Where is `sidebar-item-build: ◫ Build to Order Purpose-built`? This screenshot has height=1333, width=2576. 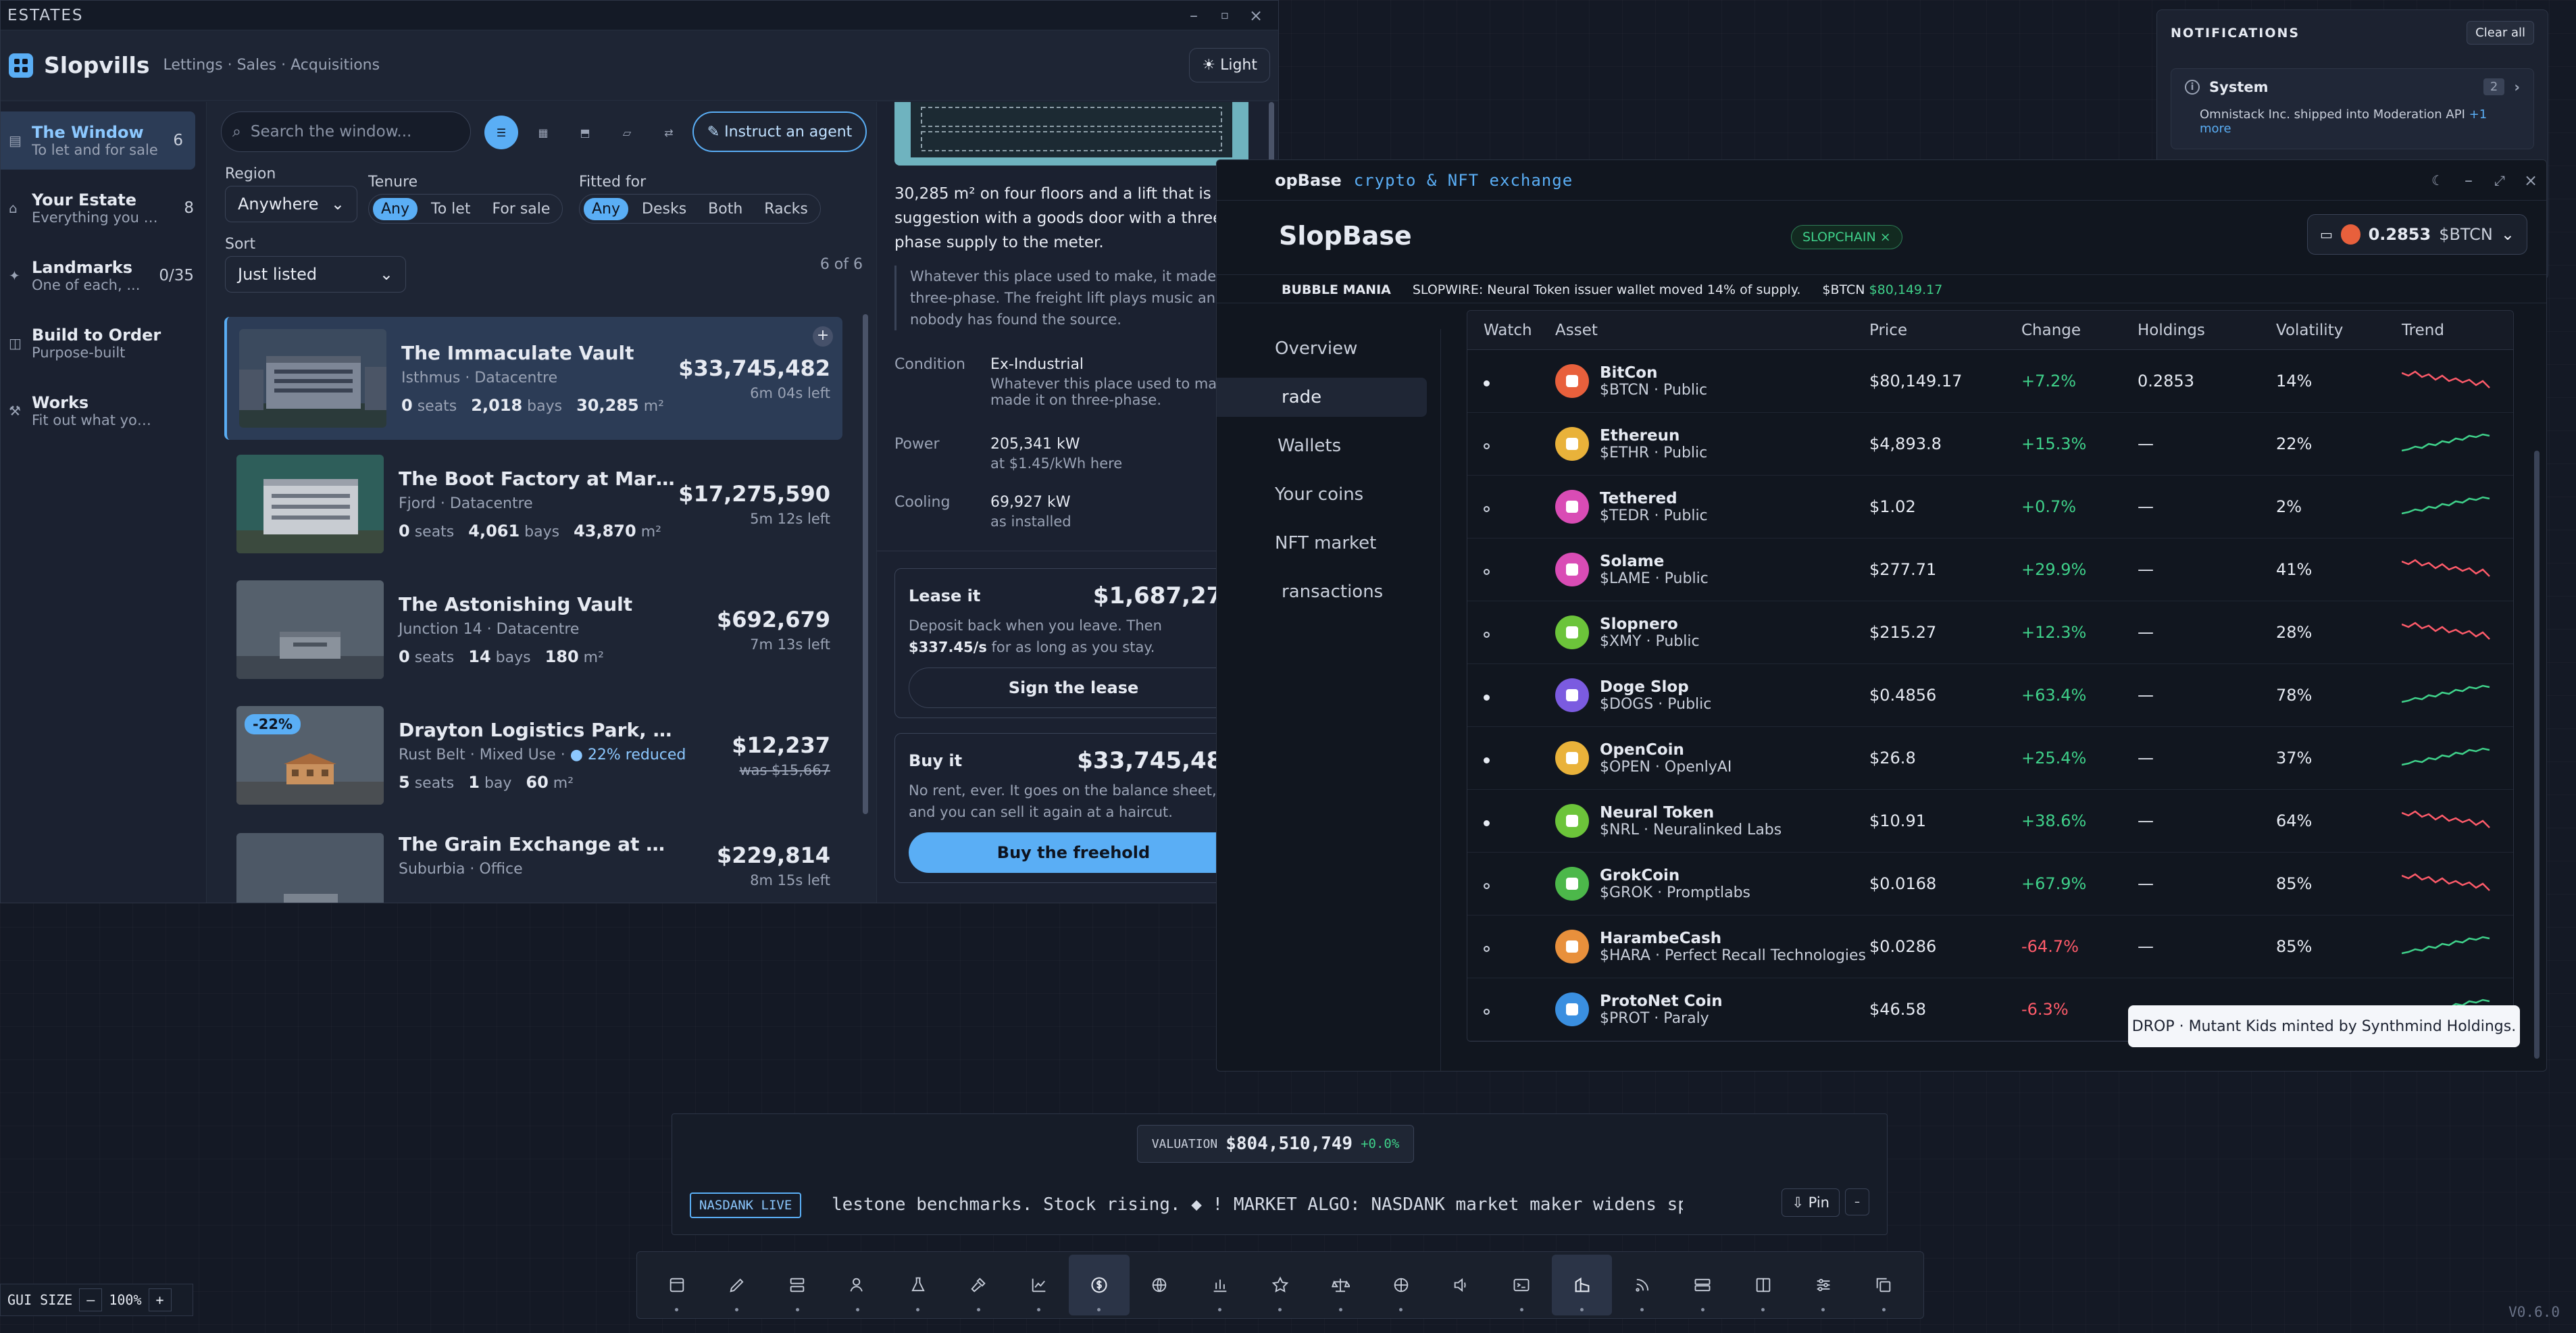 sidebar-item-build: ◫ Build to Order Purpose-built is located at coordinates (103, 343).